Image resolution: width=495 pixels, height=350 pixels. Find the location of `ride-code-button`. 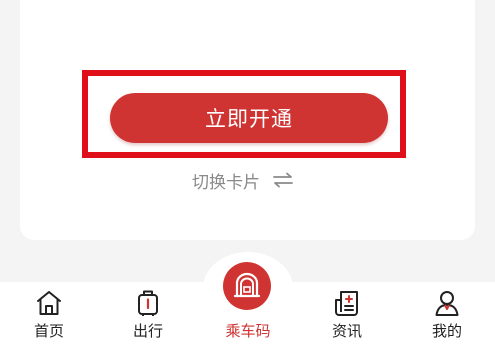

ride-code-button is located at coordinates (247, 286).